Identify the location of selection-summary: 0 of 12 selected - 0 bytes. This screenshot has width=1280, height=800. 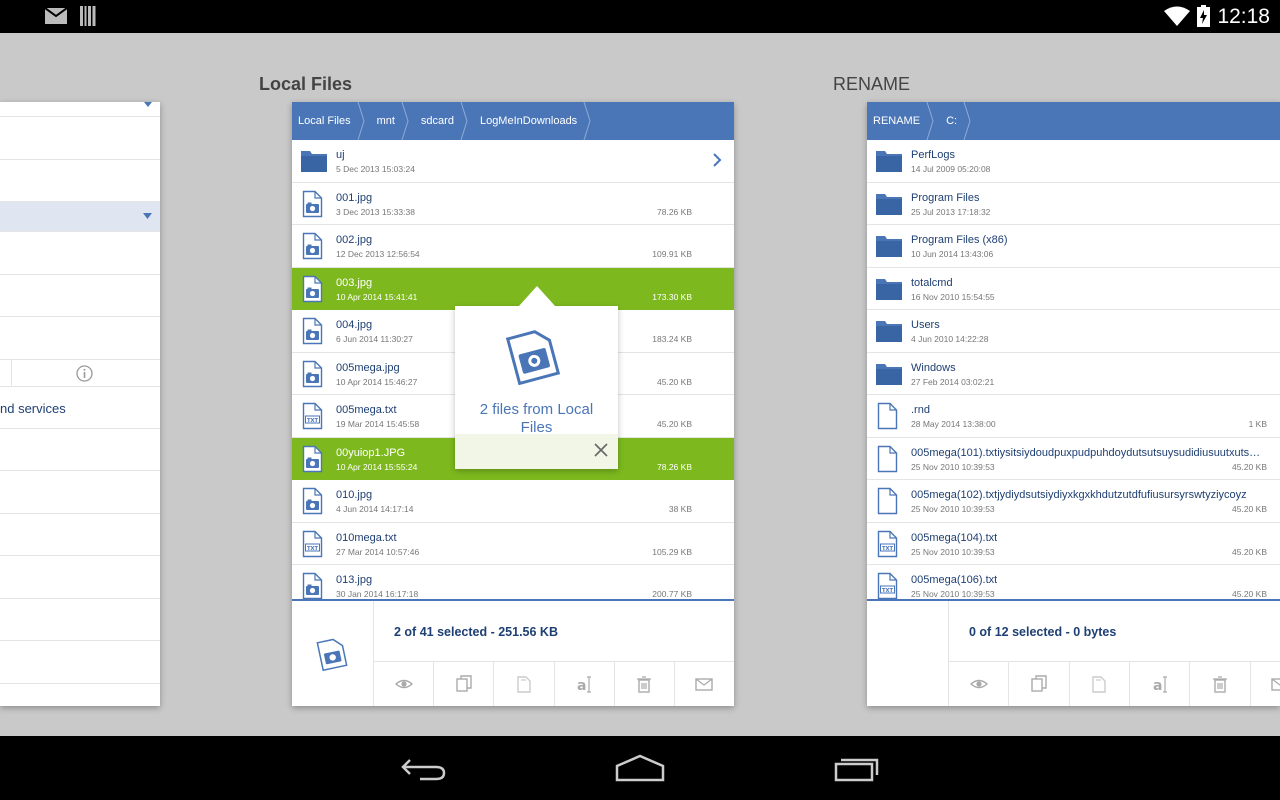
(1043, 632).